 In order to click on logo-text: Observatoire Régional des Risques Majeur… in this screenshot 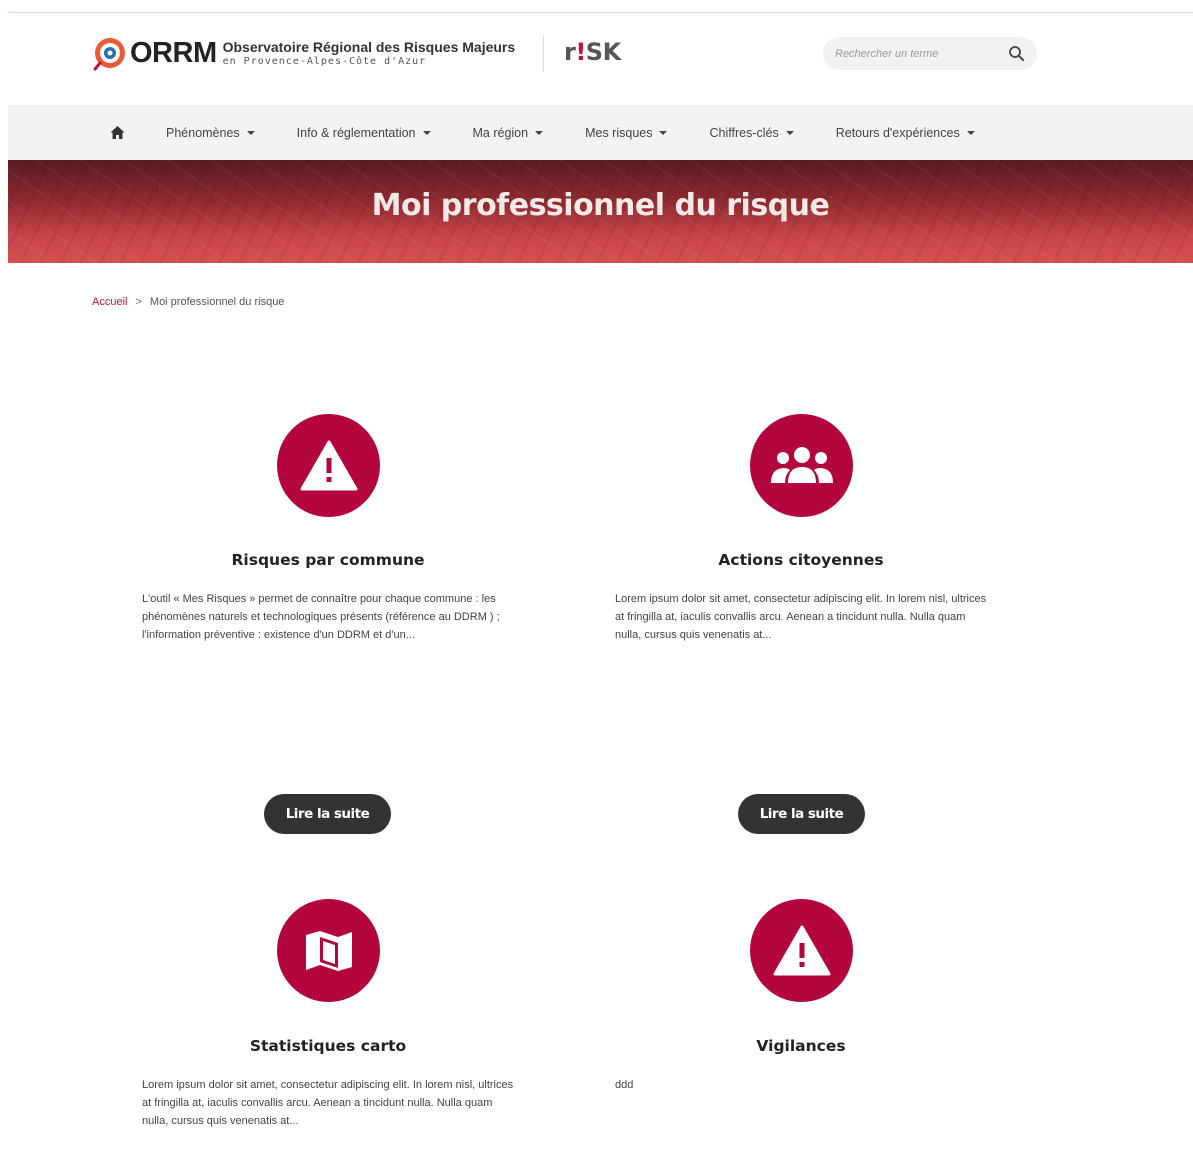, I will do `click(369, 53)`.